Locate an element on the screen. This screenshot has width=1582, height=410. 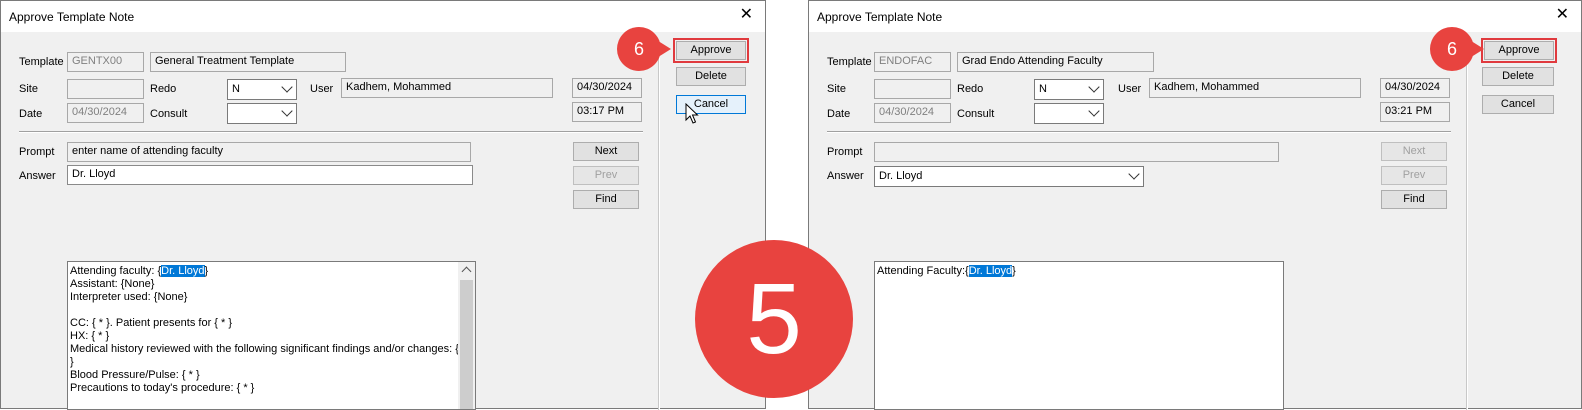
note-line: Attending faculty: {Dr. Lloyd} is located at coordinates (262, 271).